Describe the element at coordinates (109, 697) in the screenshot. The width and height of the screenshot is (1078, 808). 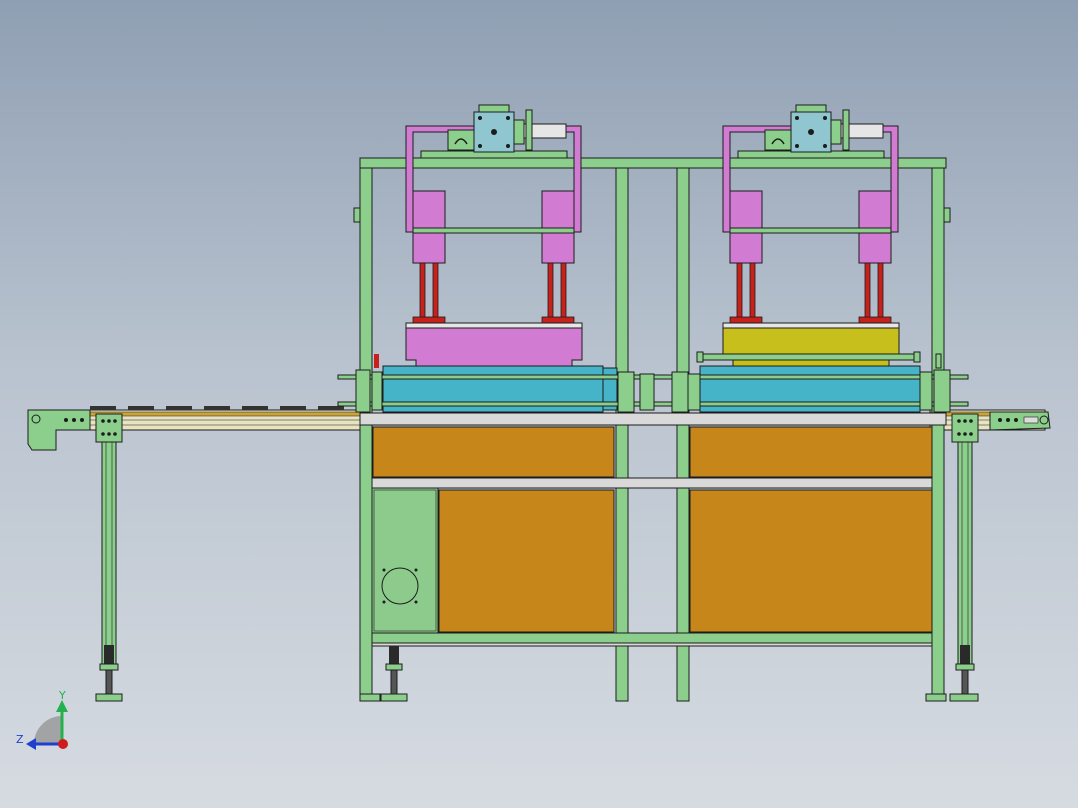
I see `left-conveyor-foot` at that location.